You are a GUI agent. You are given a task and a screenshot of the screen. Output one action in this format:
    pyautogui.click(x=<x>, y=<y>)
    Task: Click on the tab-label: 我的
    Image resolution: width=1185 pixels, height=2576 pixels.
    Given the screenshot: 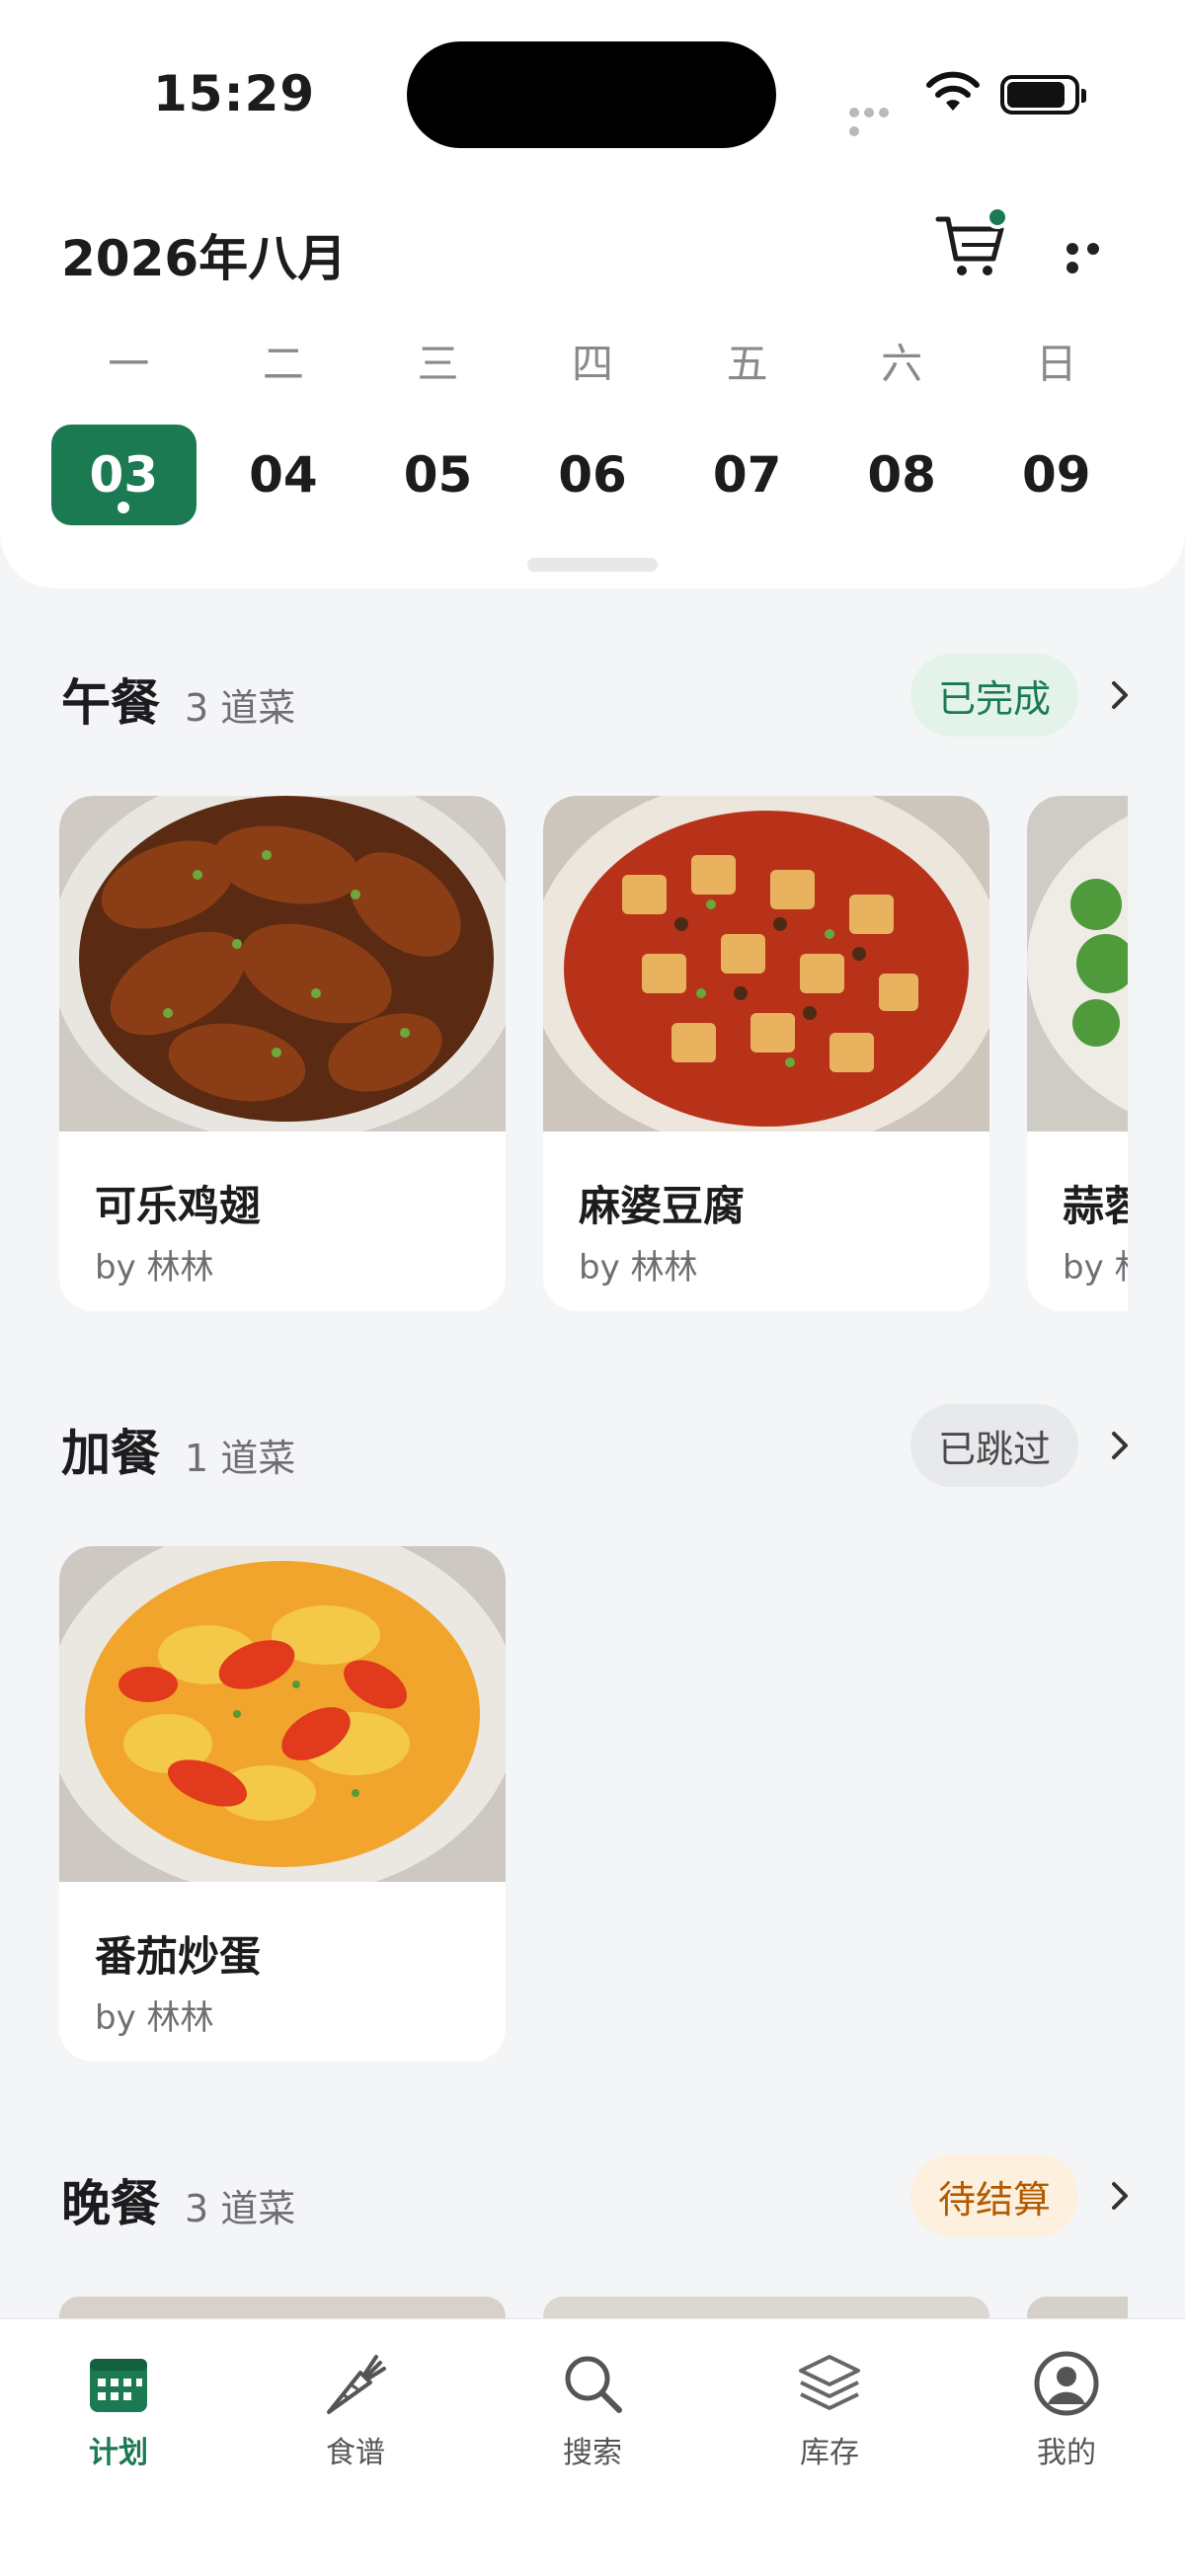 What is the action you would take?
    pyautogui.click(x=1066, y=2453)
    